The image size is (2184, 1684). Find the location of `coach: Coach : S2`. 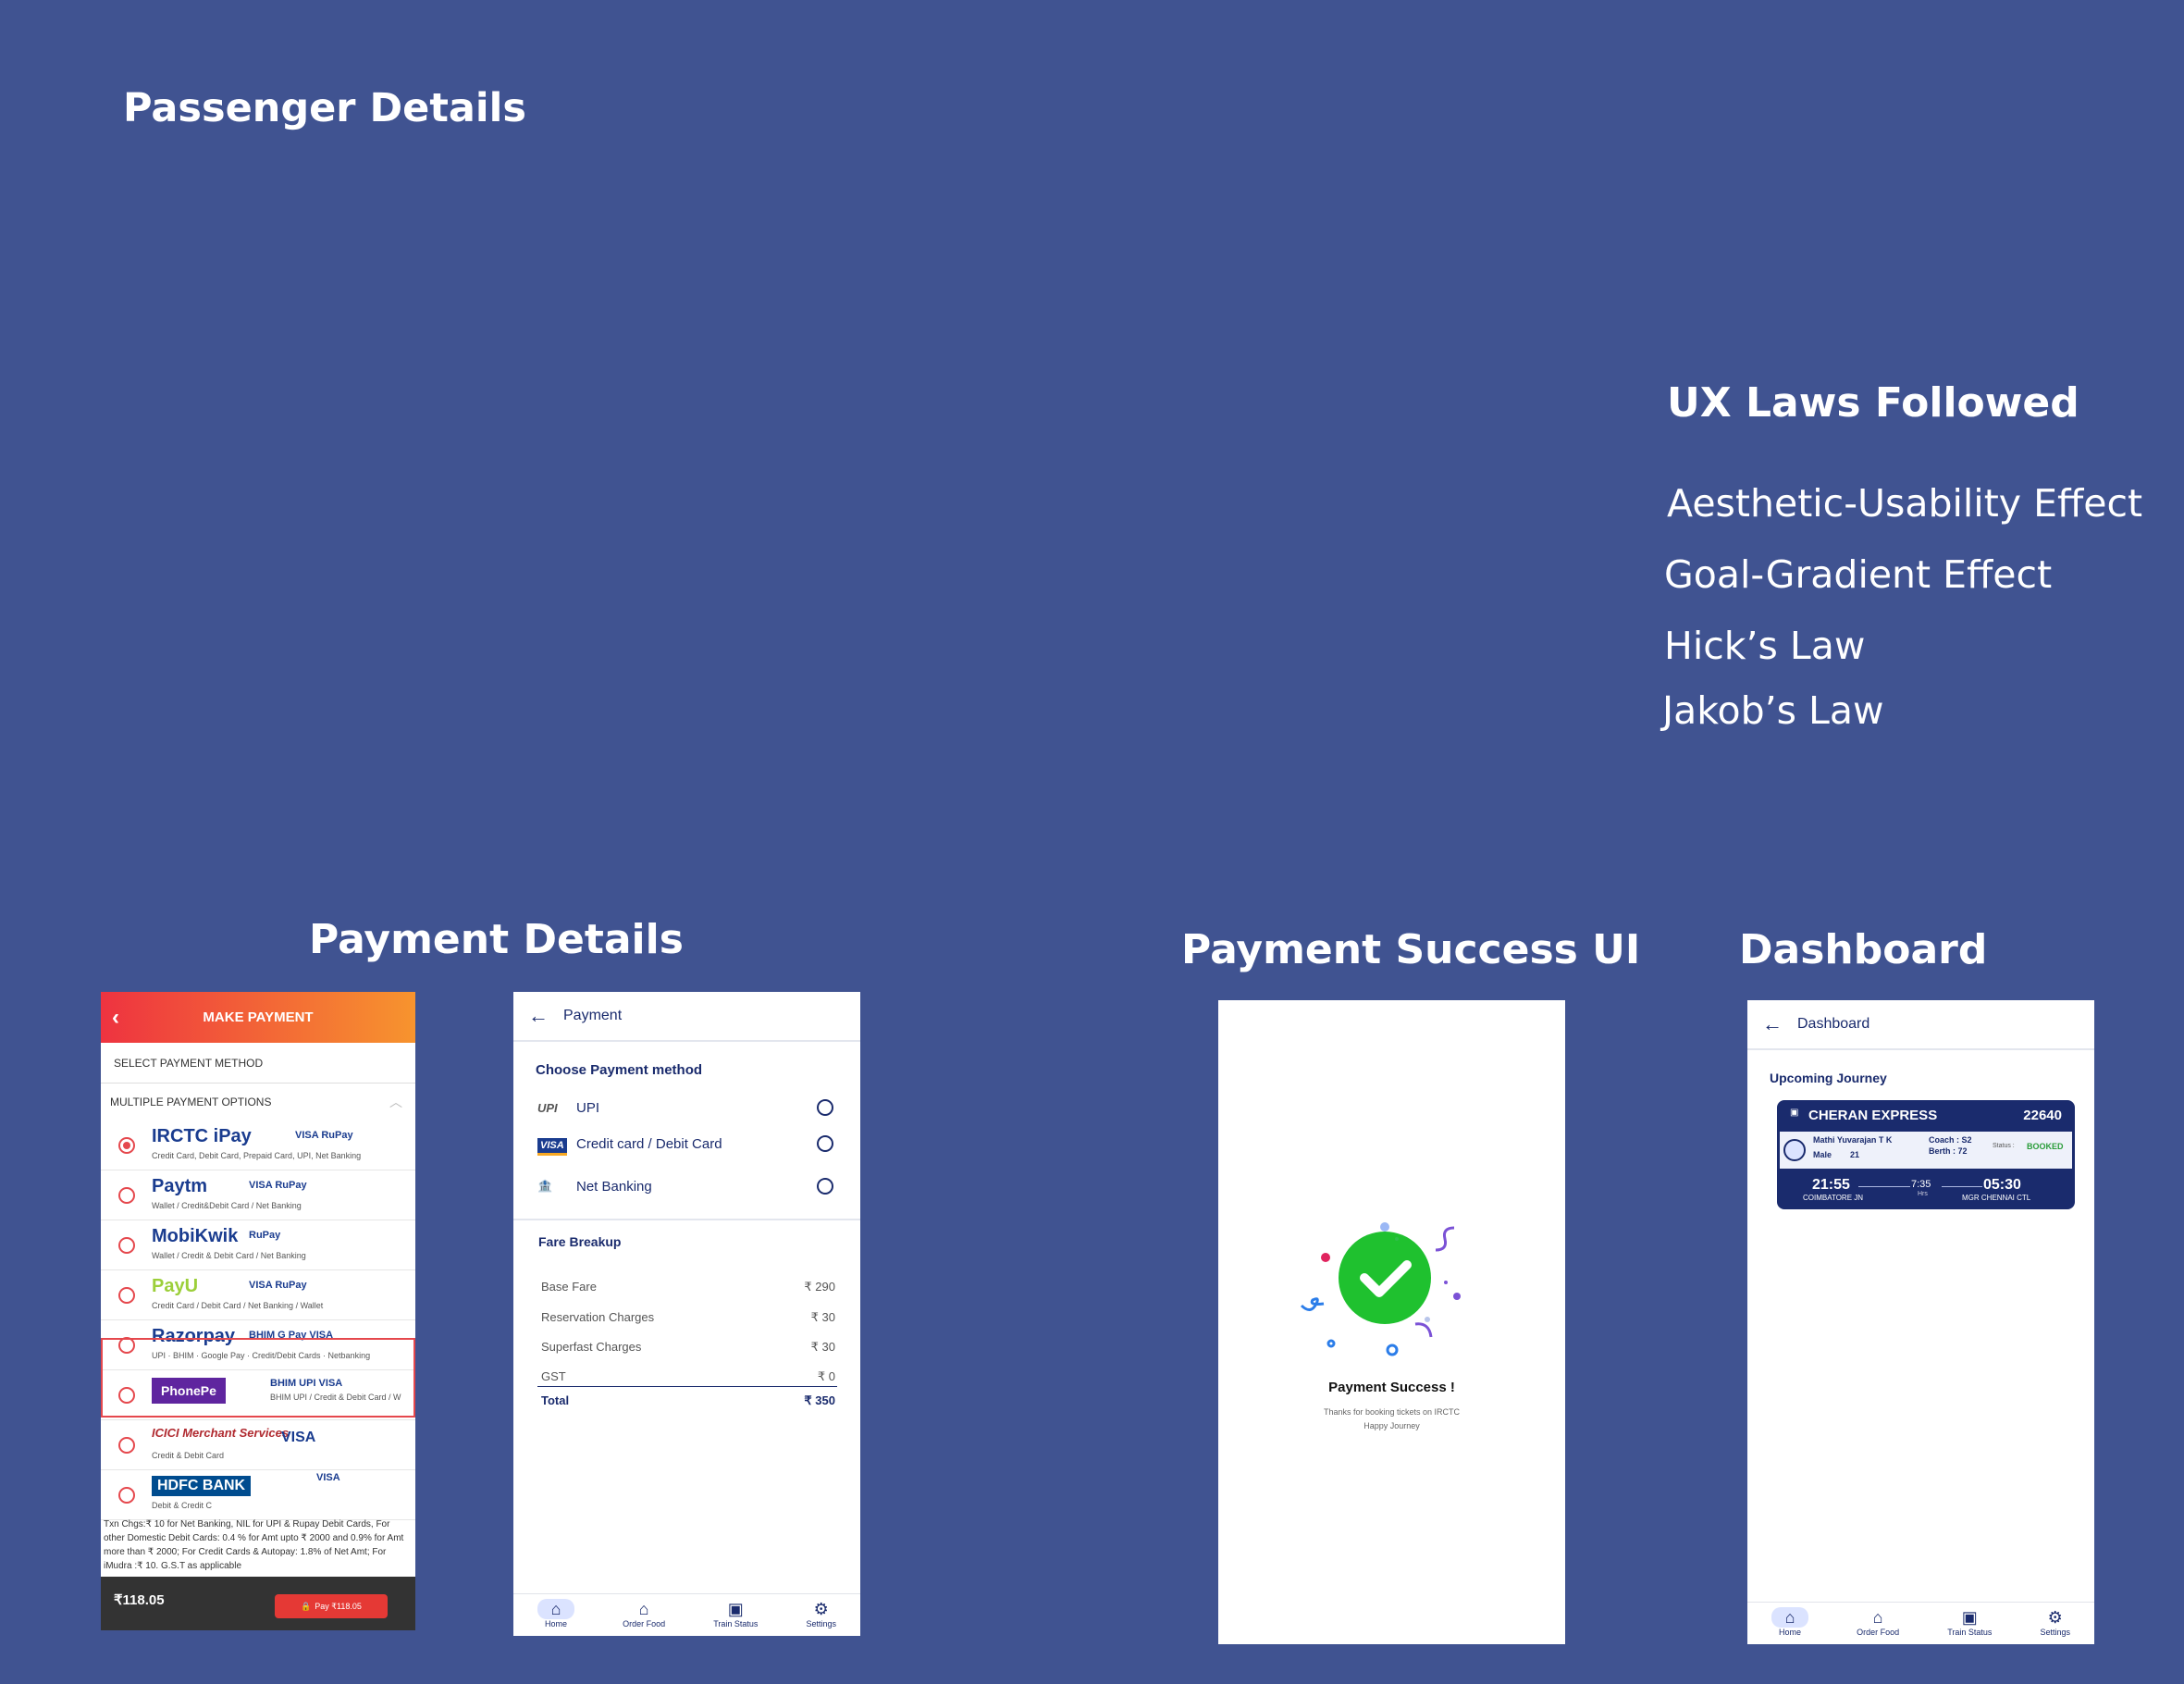

coach: Coach : S2 is located at coordinates (1950, 1140).